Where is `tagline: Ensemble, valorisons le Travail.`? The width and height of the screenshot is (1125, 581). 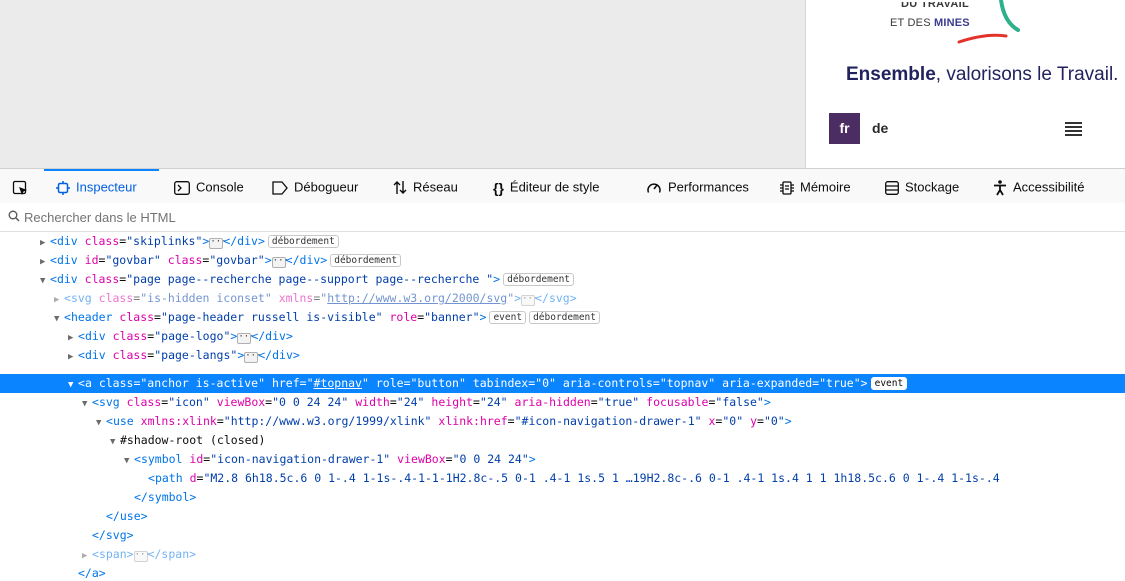
tagline: Ensemble, valorisons le Travail. is located at coordinates (982, 74).